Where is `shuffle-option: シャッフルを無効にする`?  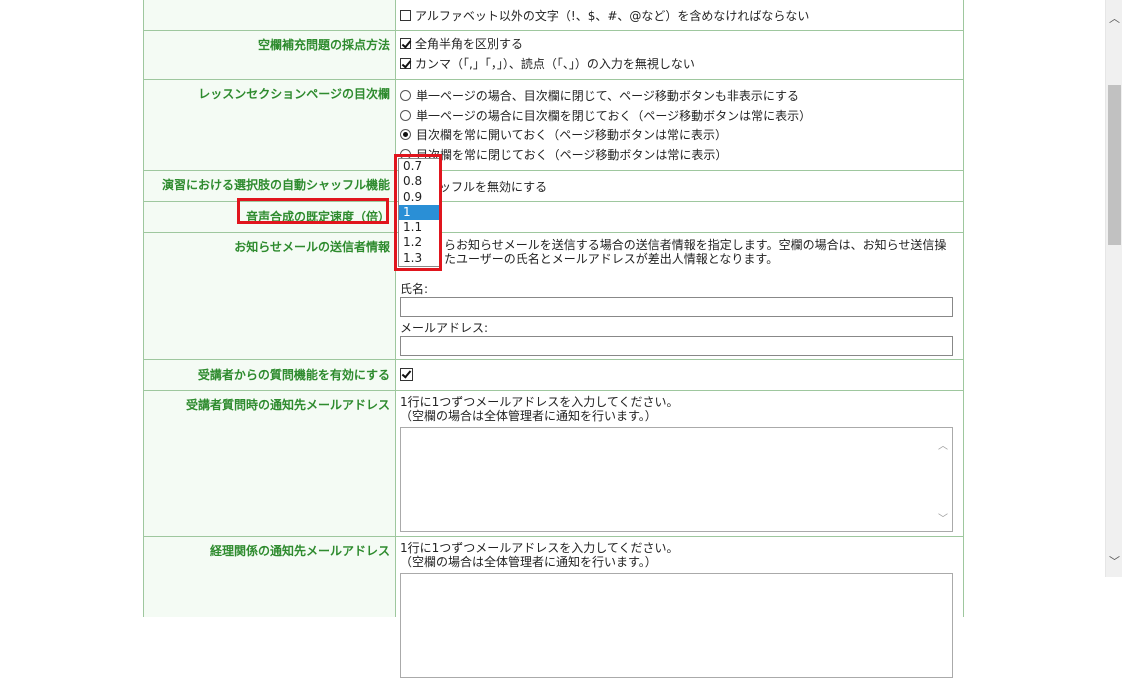
shuffle-option: シャッフルを無効にする is located at coordinates (679, 187).